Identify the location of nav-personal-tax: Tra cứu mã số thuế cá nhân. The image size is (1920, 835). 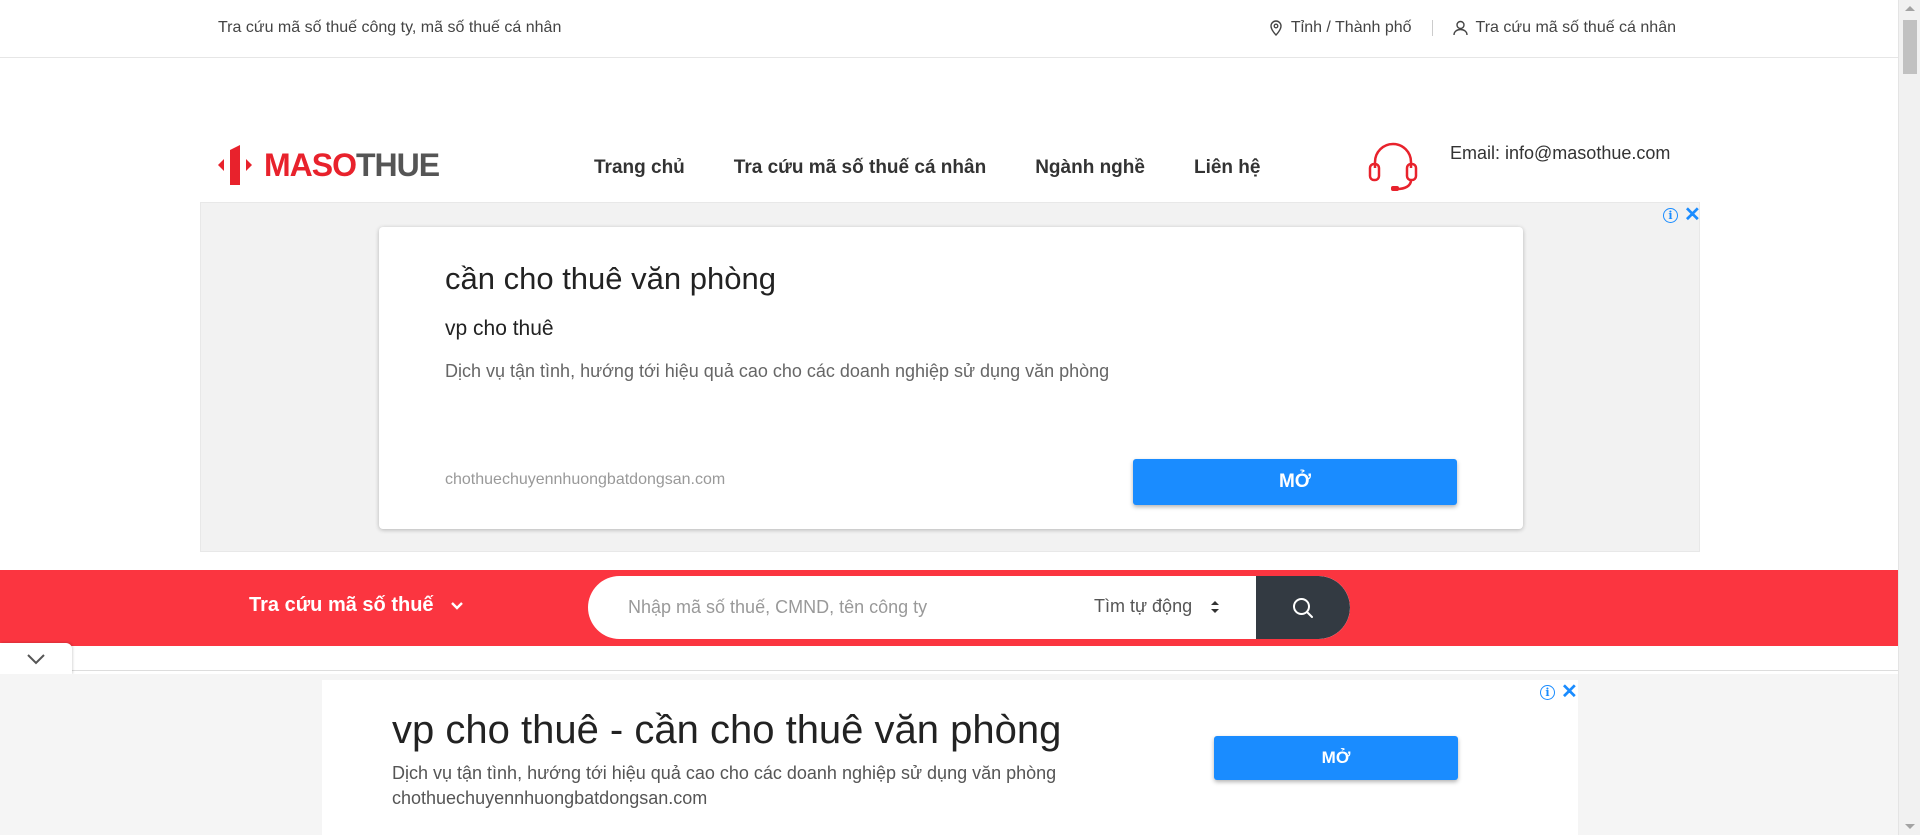
(860, 168).